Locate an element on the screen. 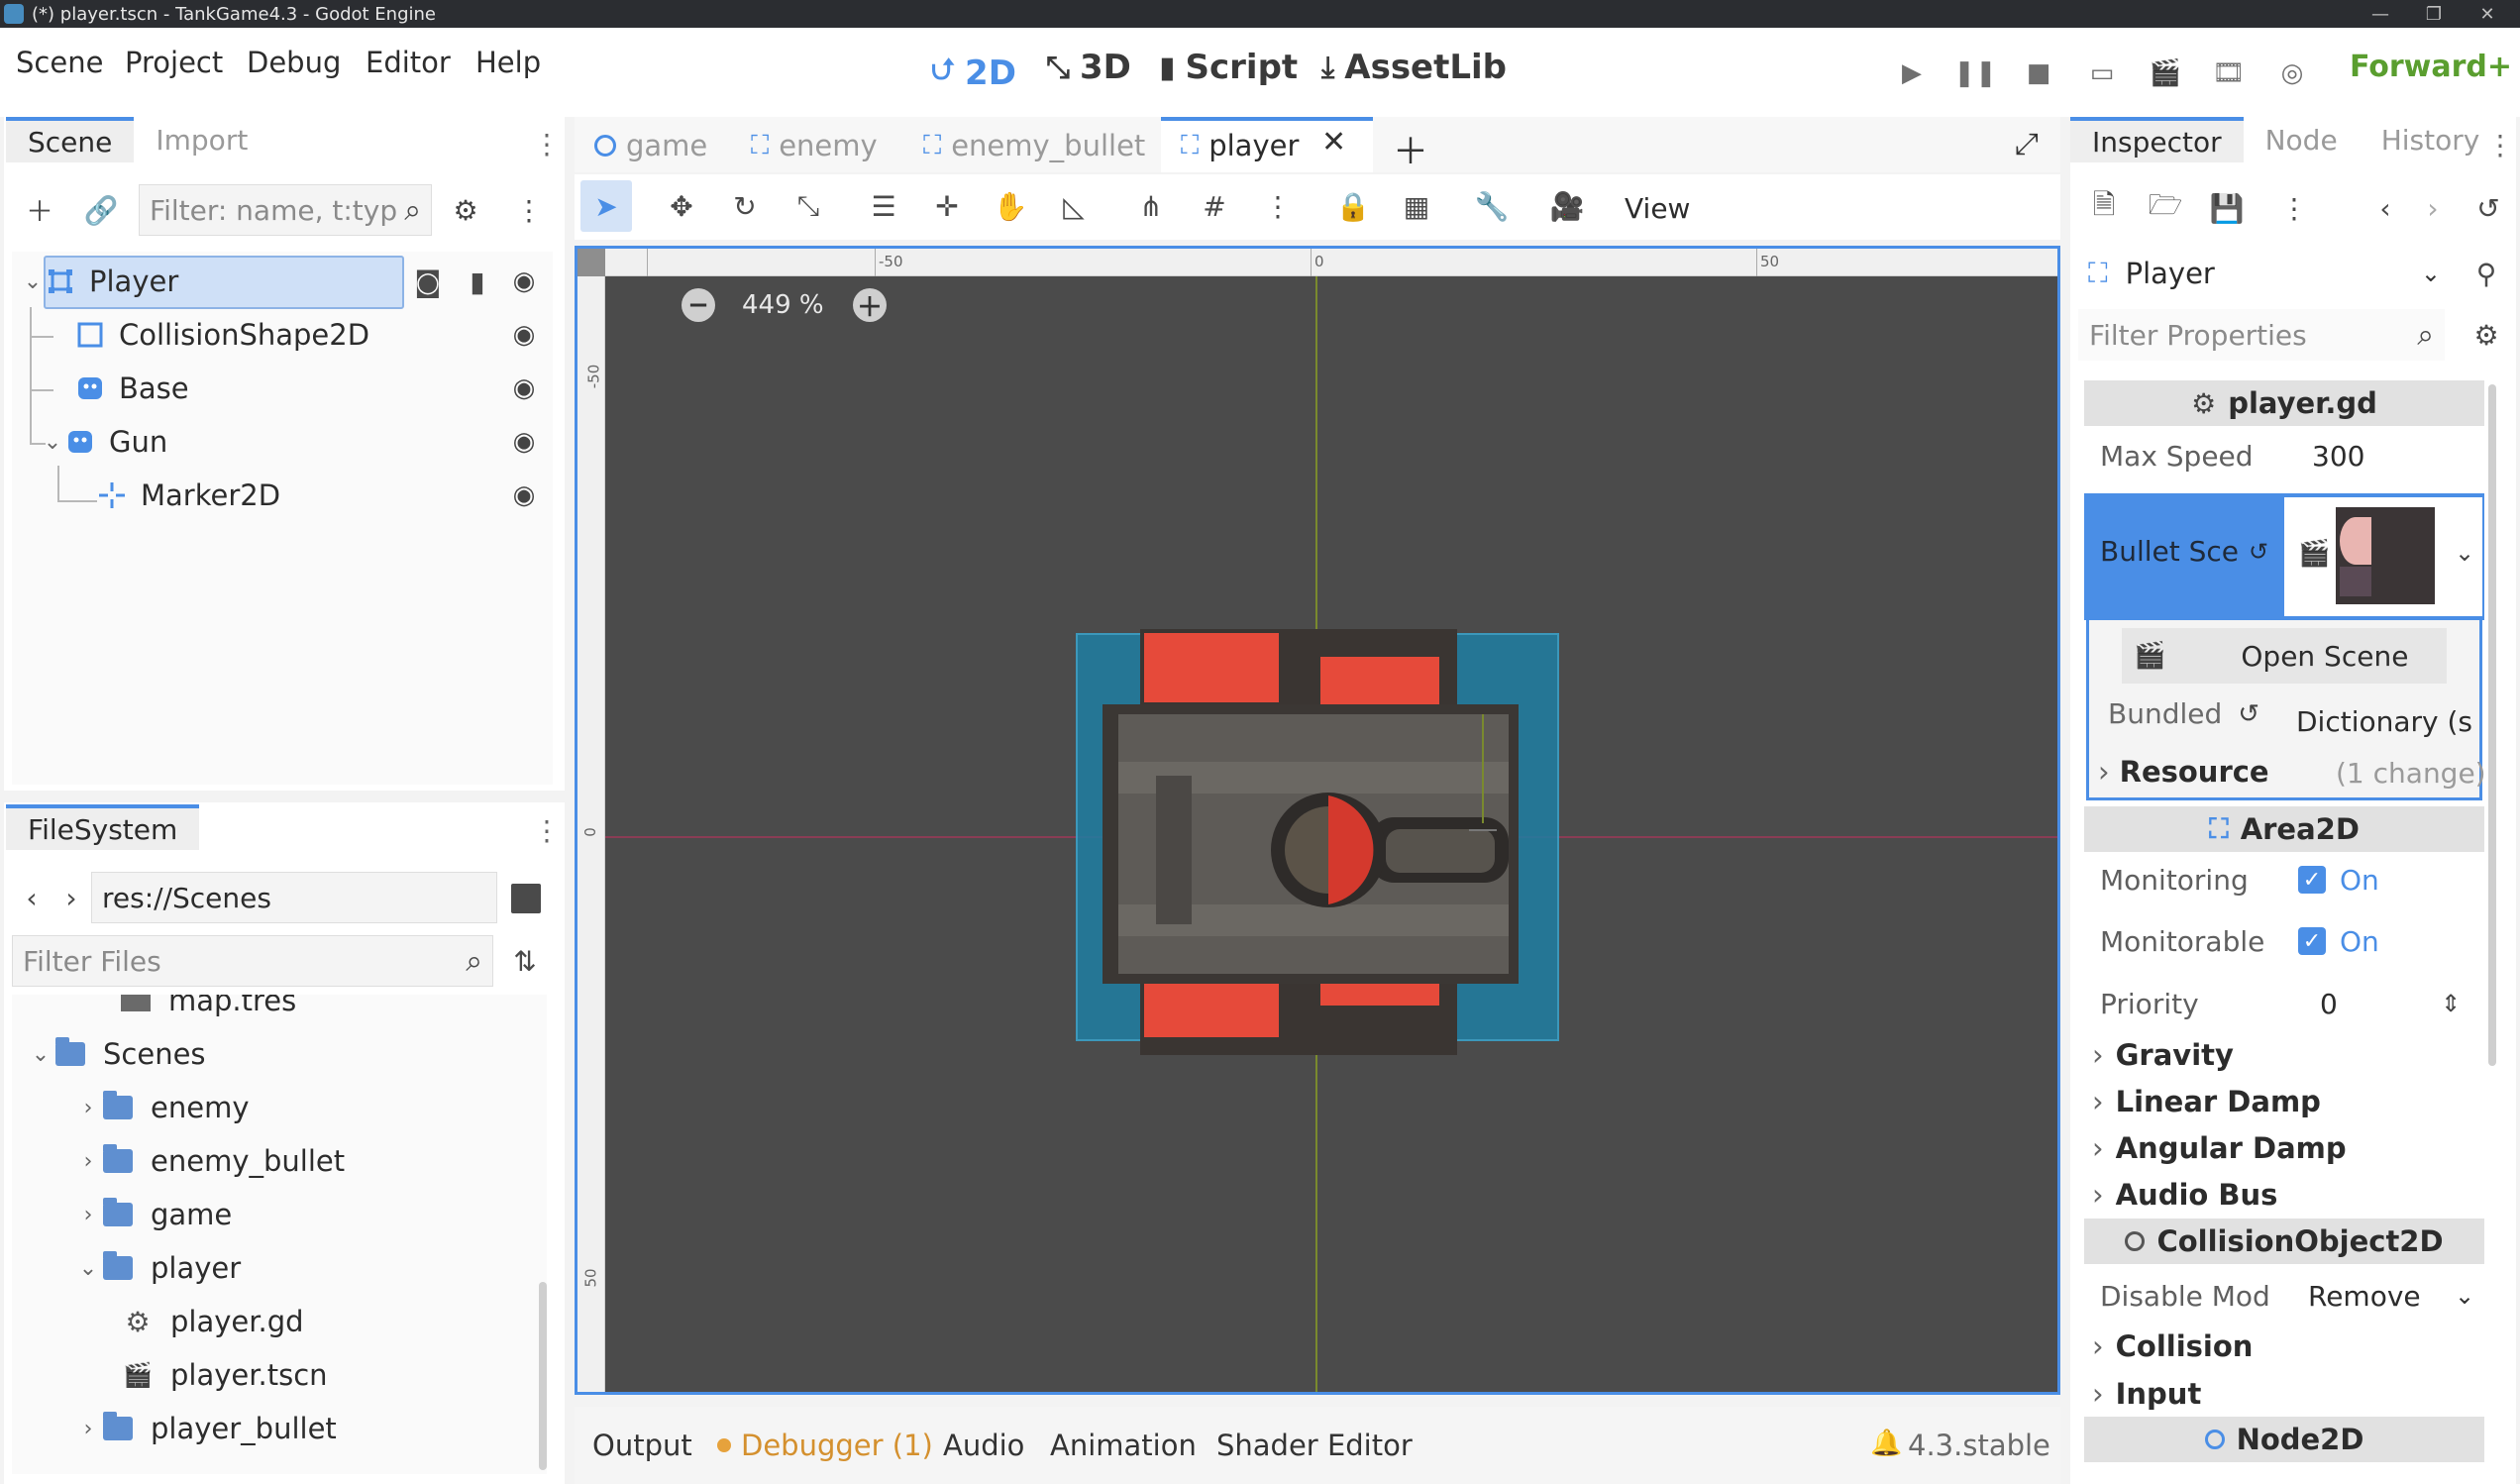 This screenshot has width=2520, height=1484. tree-node-player: ⌄ Player is located at coordinates (98, 281).